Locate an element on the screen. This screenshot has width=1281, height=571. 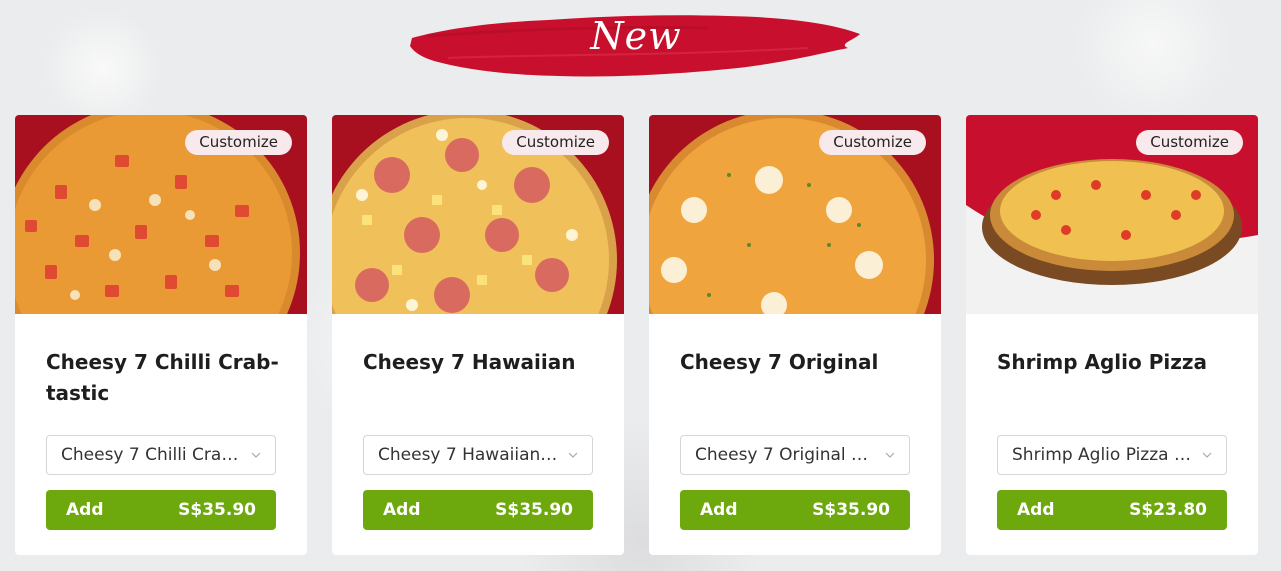
product-name: Cheesy 7 Original is located at coordinates (779, 362).